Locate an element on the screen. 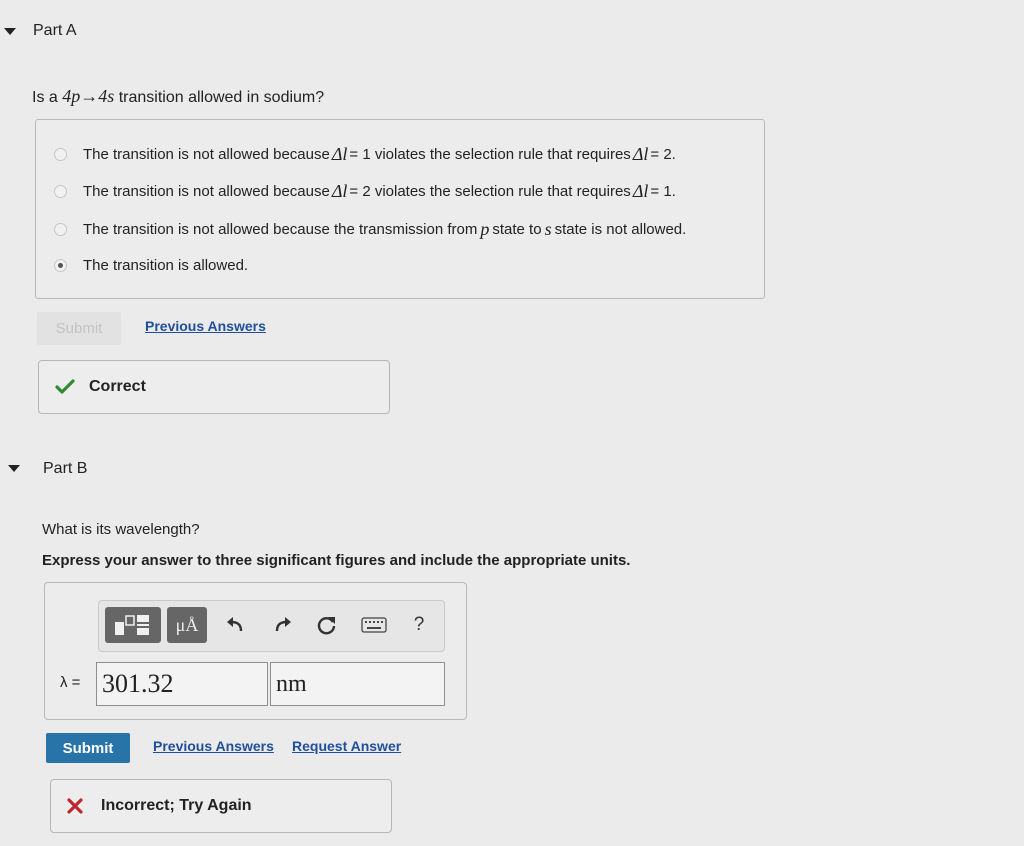 This screenshot has height=846, width=1024. keyboard-button is located at coordinates (374, 625).